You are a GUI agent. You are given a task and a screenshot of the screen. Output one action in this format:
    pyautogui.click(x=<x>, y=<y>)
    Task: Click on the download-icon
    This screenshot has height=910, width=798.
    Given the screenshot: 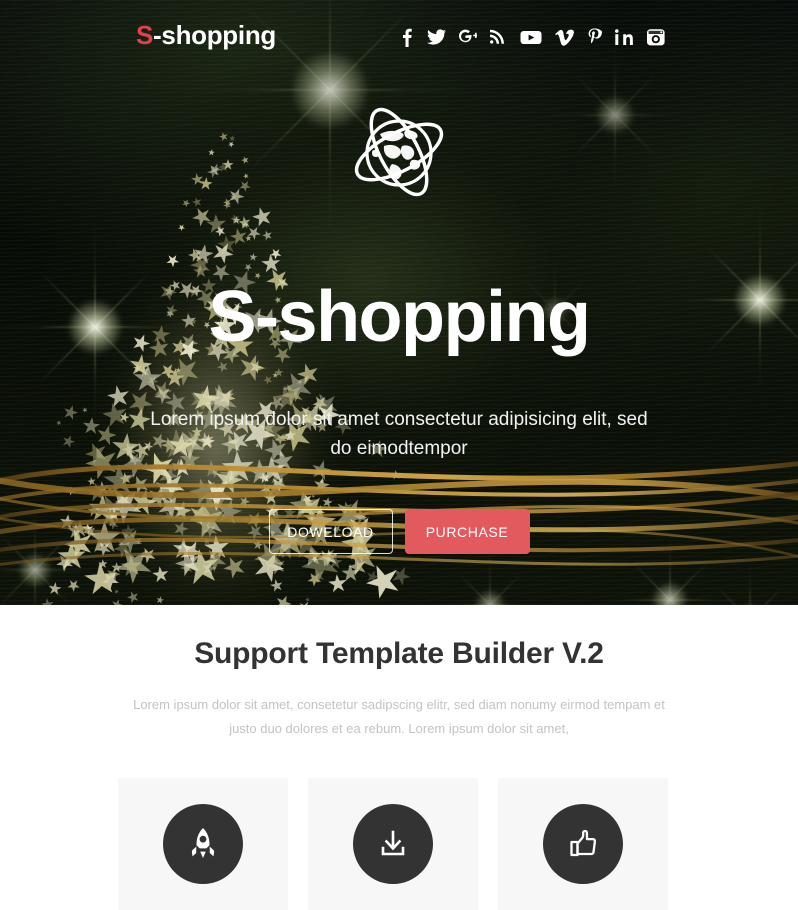 What is the action you would take?
    pyautogui.click(x=393, y=843)
    